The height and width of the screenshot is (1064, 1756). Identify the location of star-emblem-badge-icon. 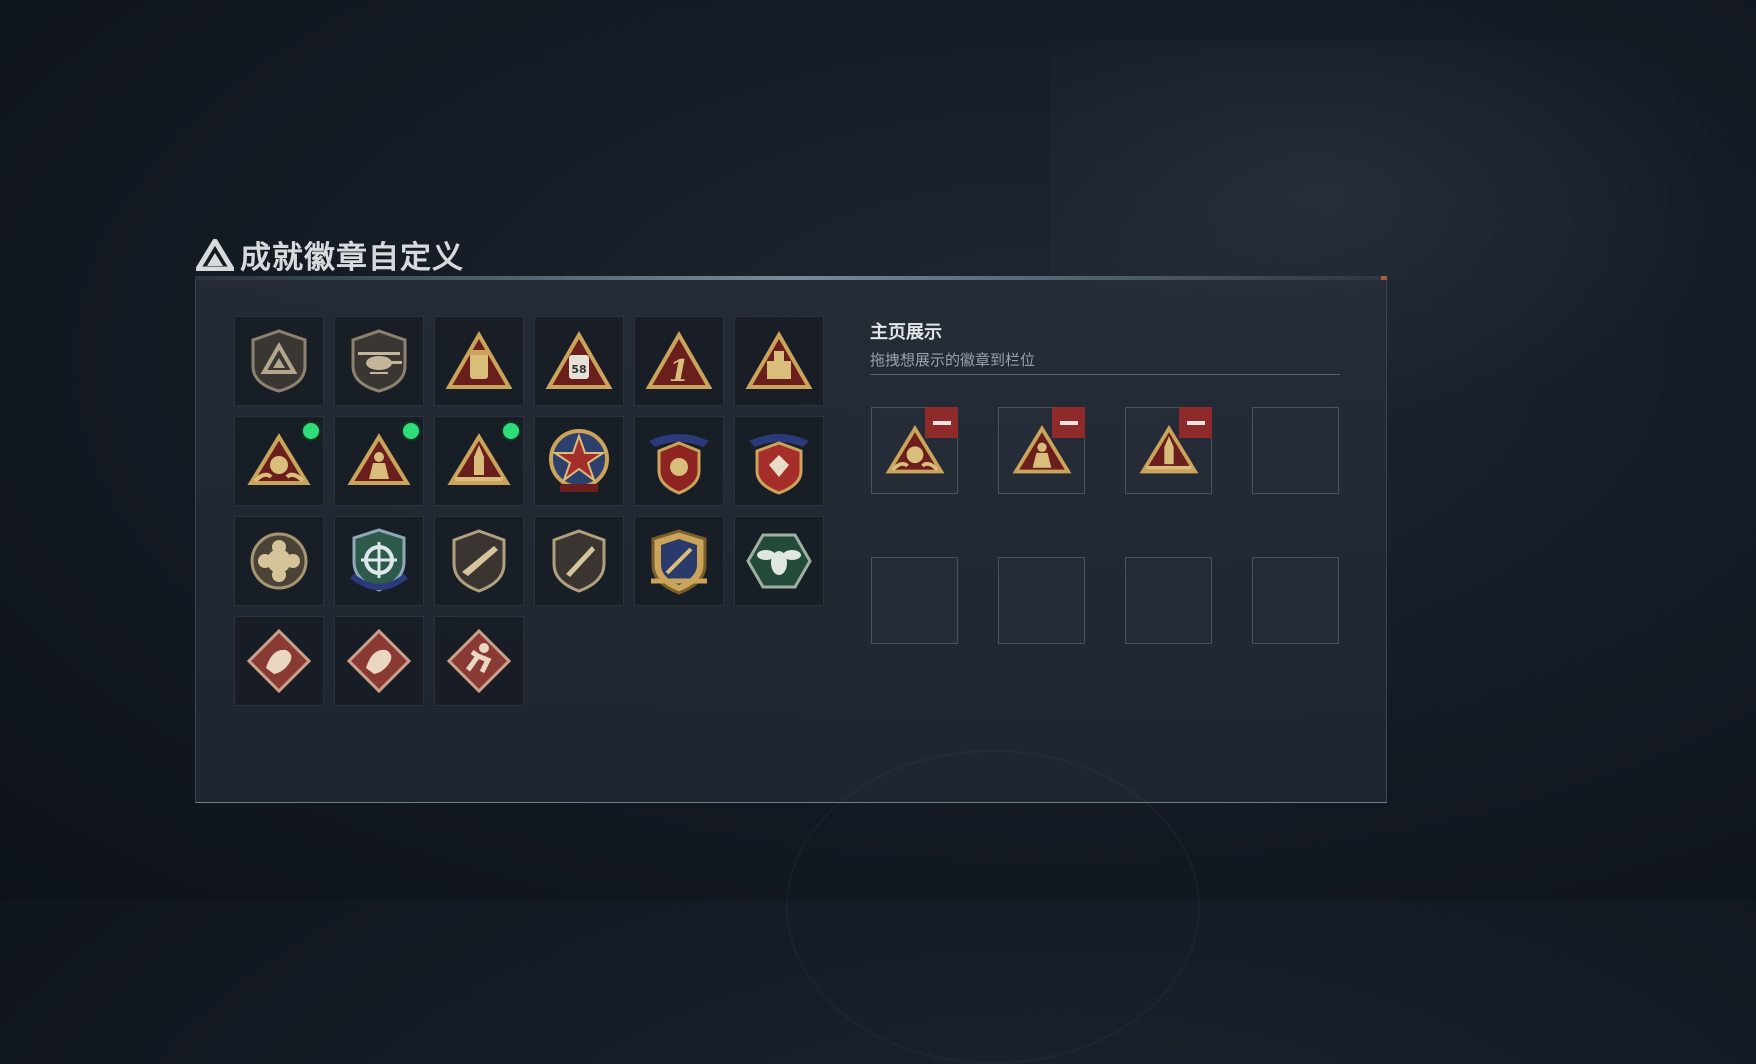
(579, 460).